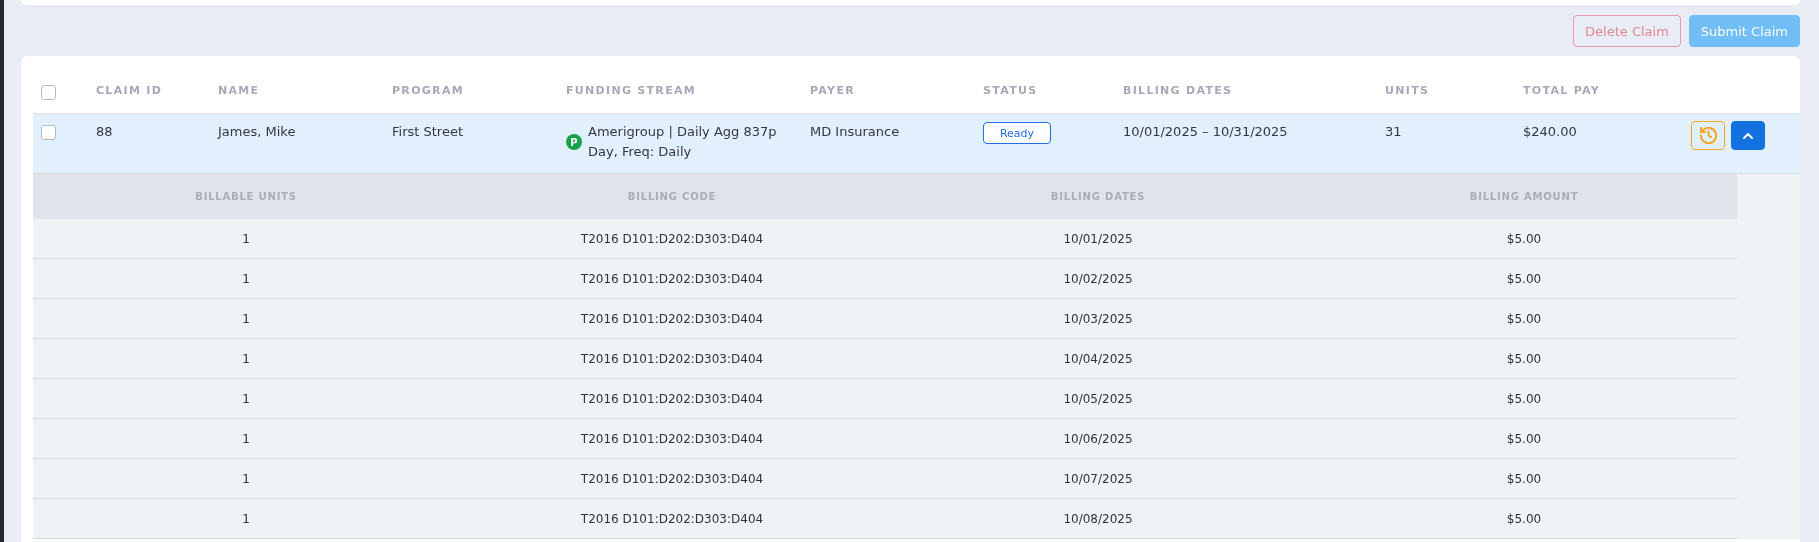  I want to click on column-header: PROGRAM, so click(428, 90).